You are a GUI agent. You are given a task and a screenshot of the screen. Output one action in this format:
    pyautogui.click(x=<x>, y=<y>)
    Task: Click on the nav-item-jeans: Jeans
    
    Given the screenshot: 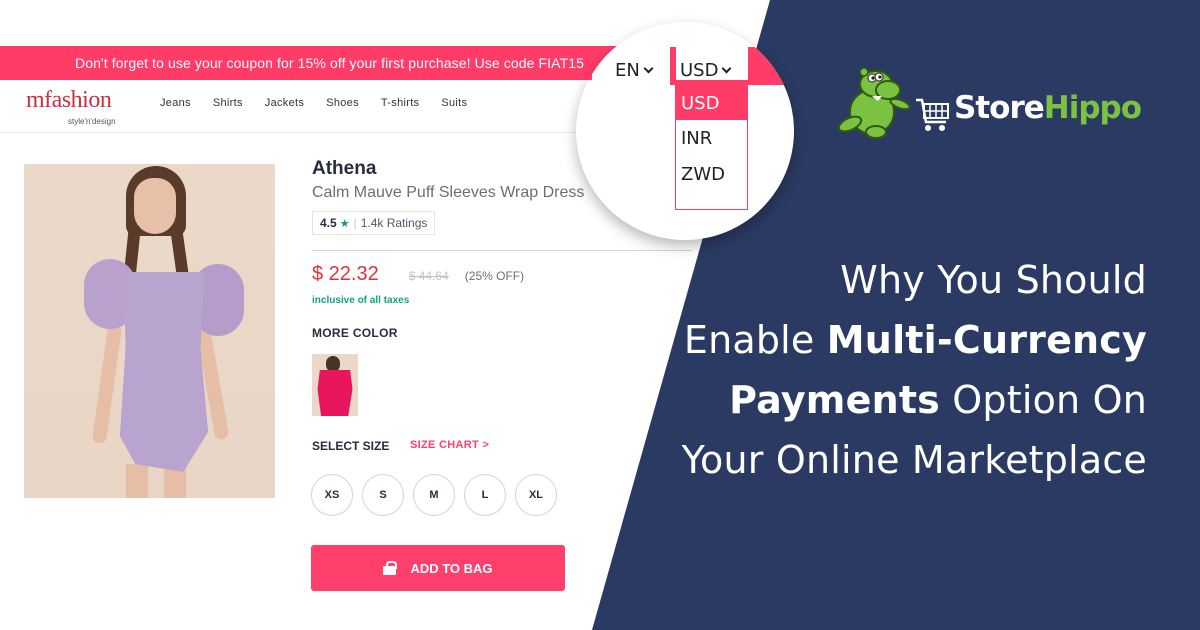 What is the action you would take?
    pyautogui.click(x=175, y=103)
    